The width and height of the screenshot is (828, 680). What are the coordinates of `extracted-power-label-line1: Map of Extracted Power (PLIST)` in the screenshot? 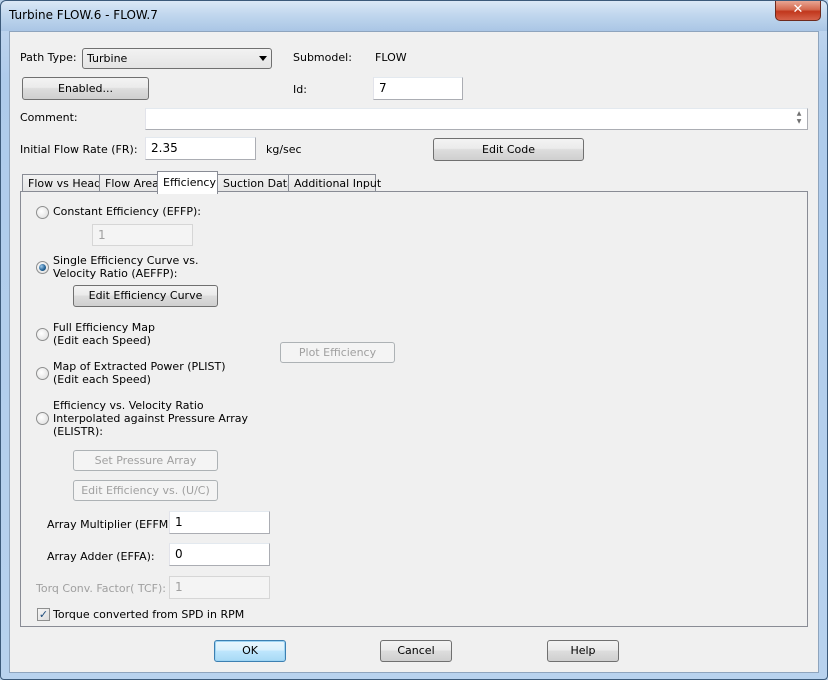 It's located at (139, 366).